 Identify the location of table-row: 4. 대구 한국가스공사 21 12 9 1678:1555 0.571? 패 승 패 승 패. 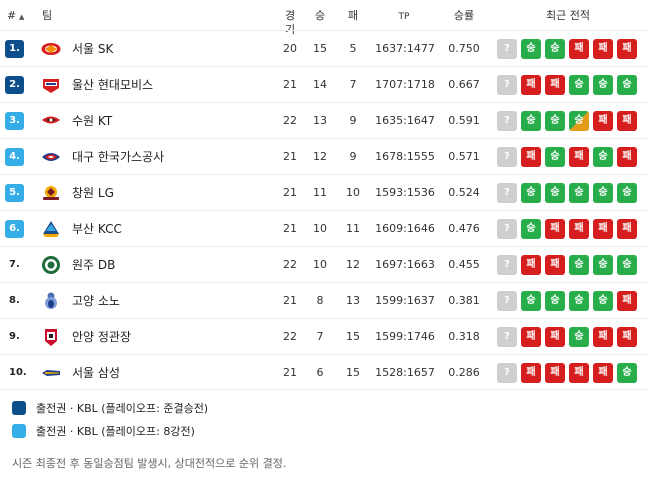
(324, 156).